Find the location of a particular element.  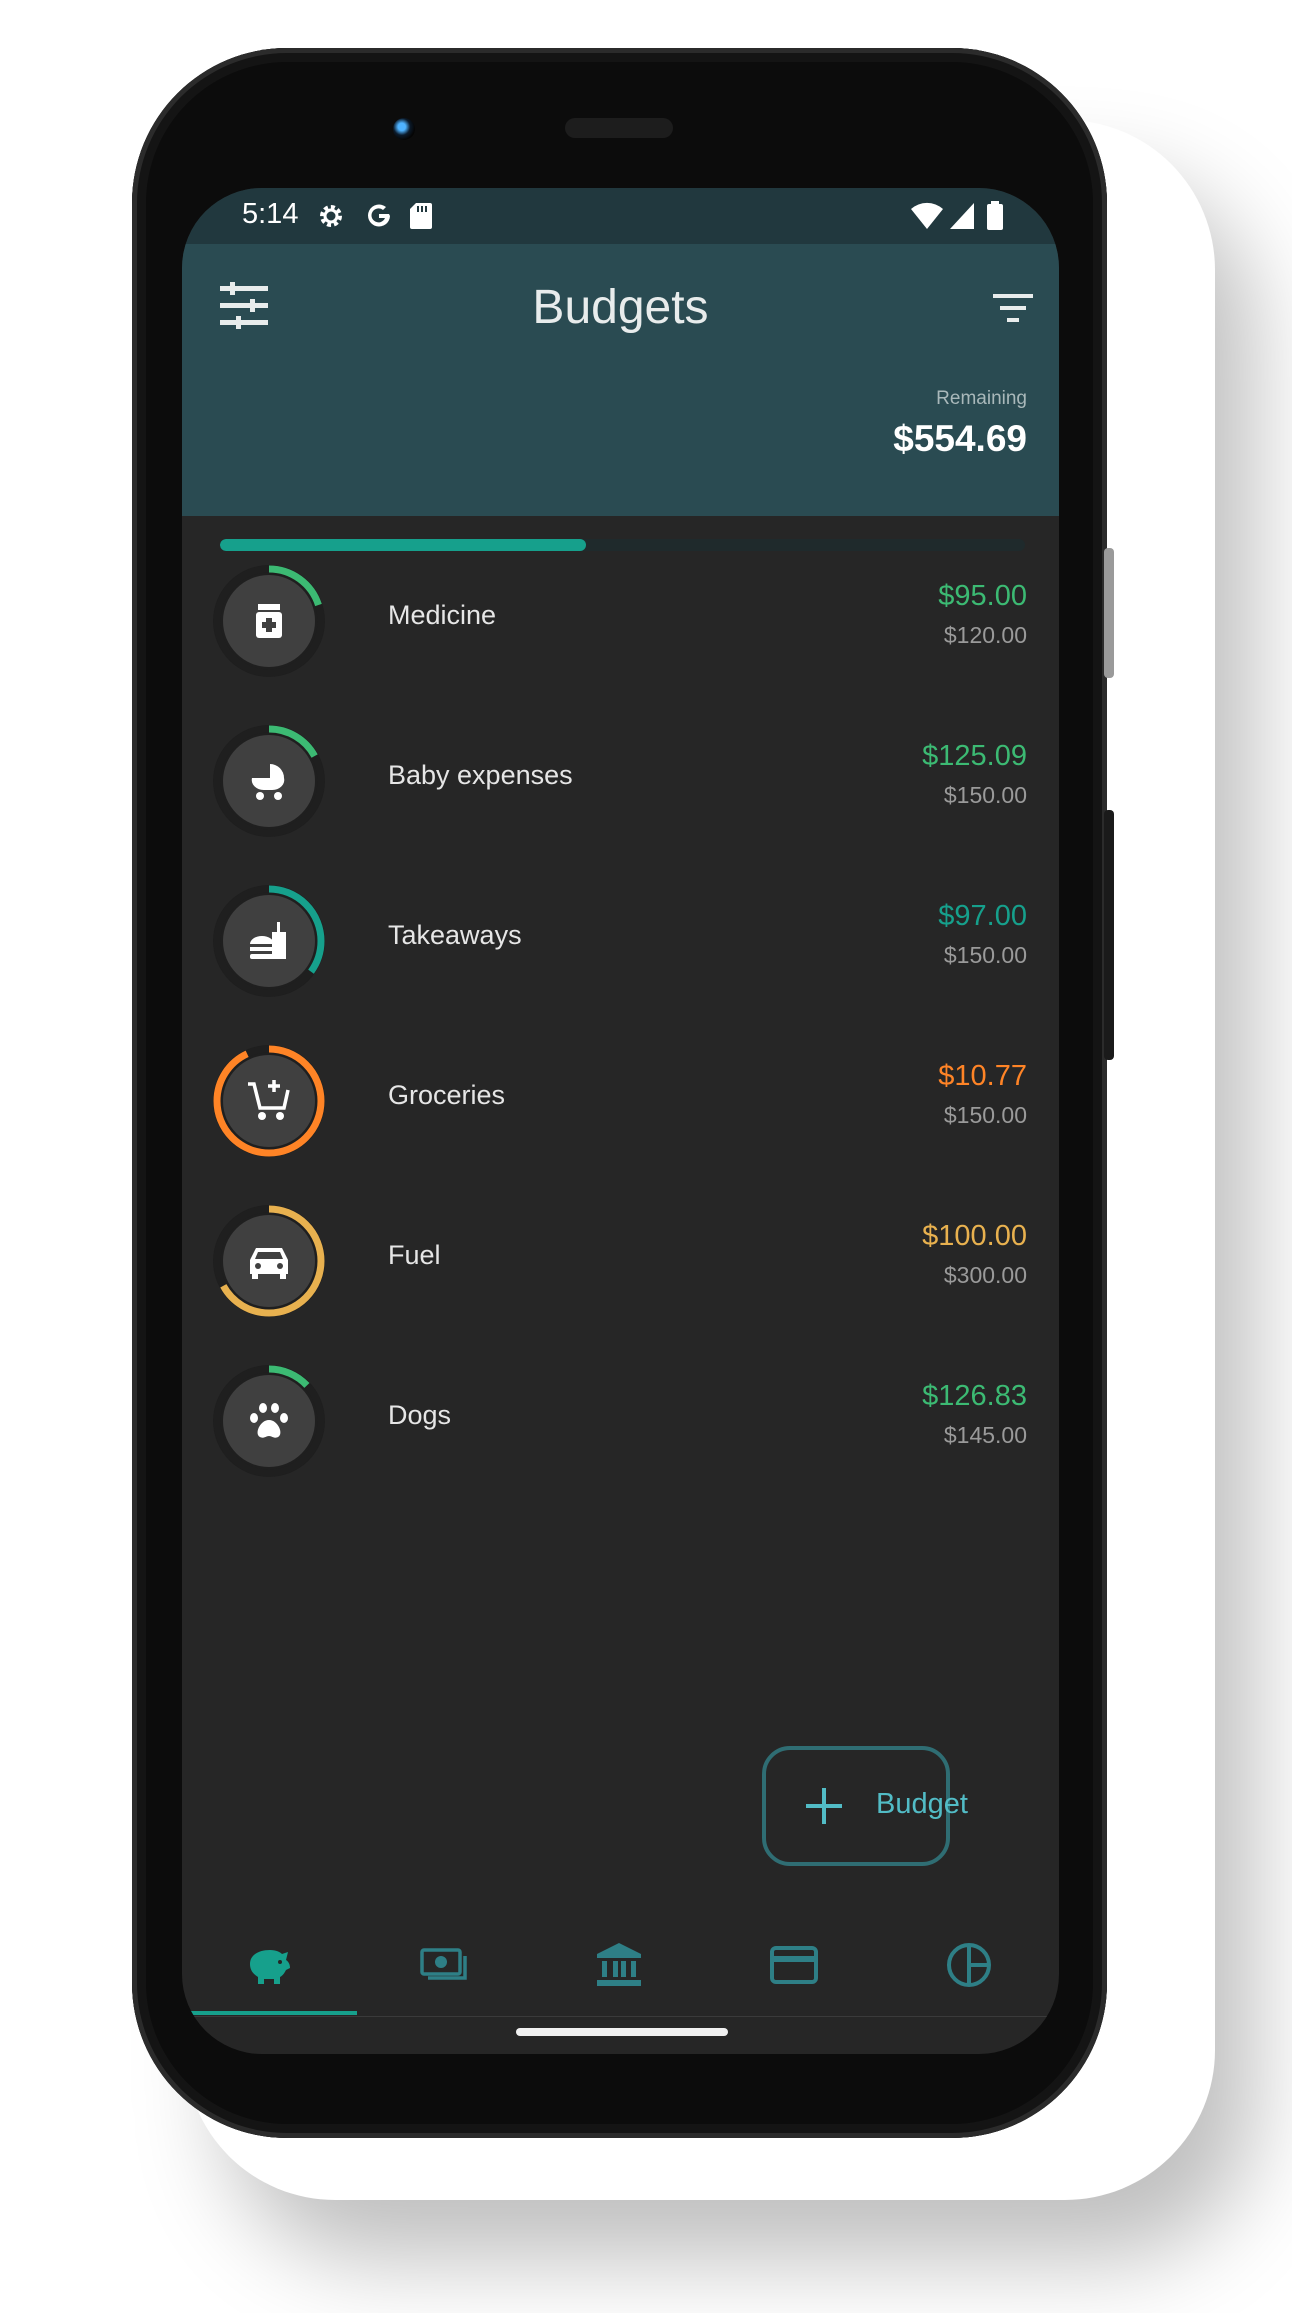

budget-row-medicine: Medicine $95.00 $120.00 is located at coordinates (620, 618).